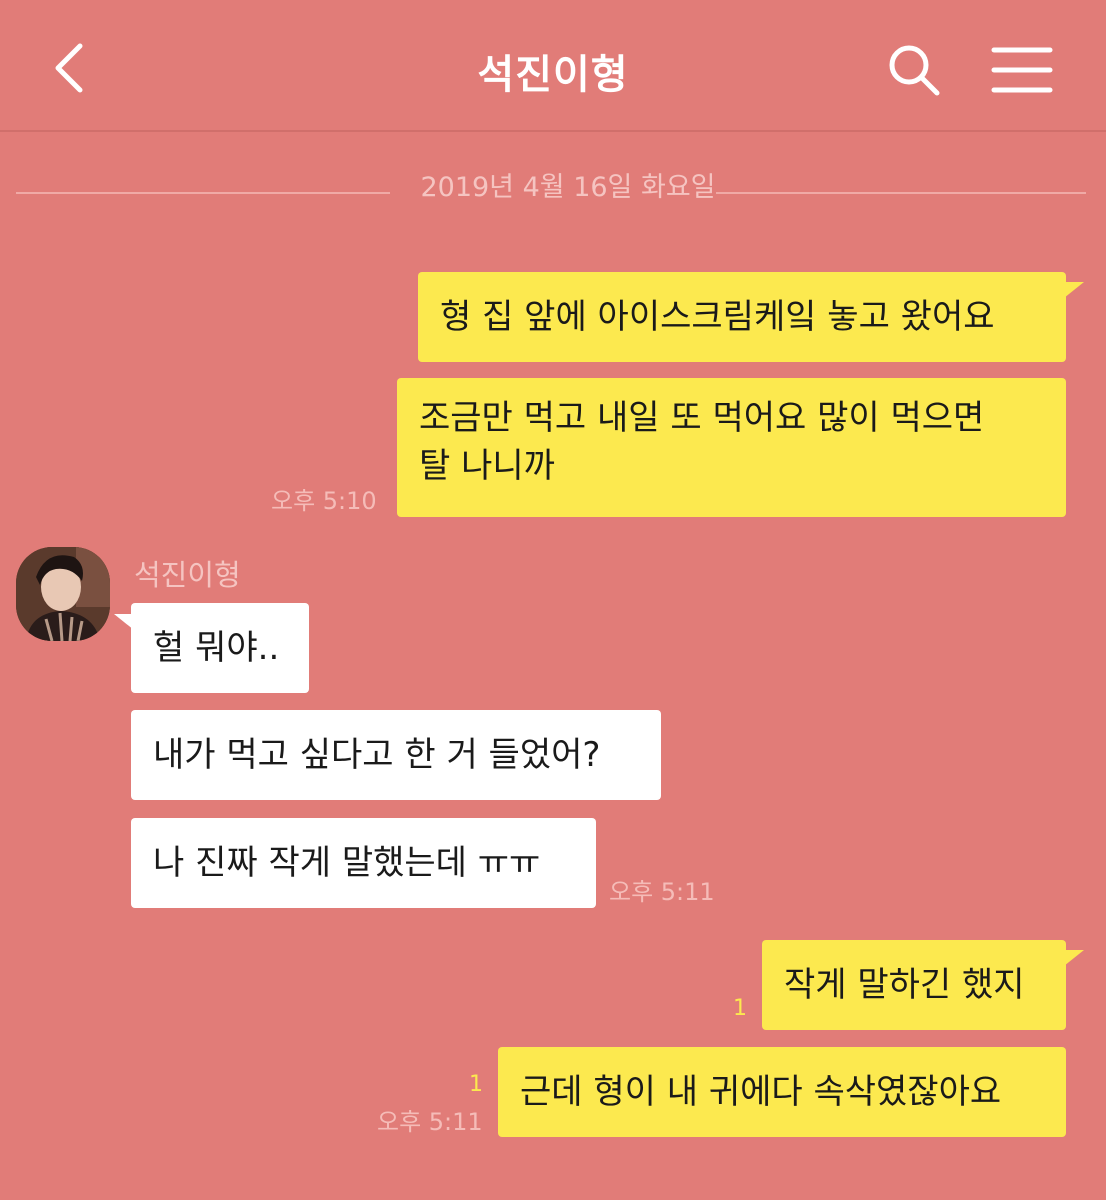  I want to click on message-text: 근데 형이 내 귀에다 속삭였잖아요, so click(761, 1092).